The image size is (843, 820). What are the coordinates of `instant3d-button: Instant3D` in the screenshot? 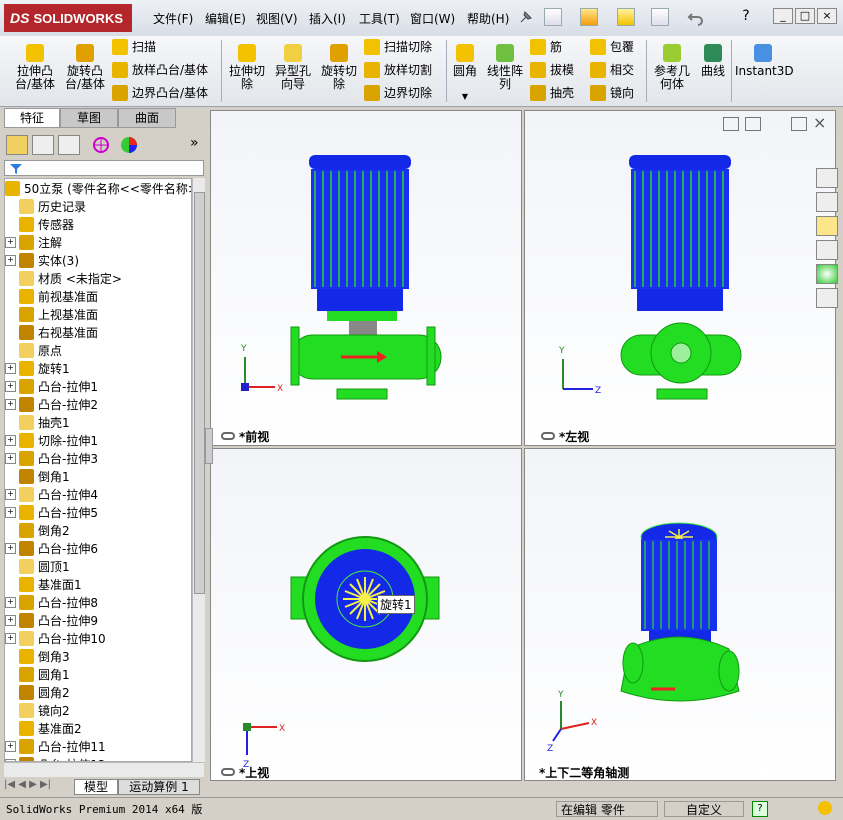 It's located at (764, 61).